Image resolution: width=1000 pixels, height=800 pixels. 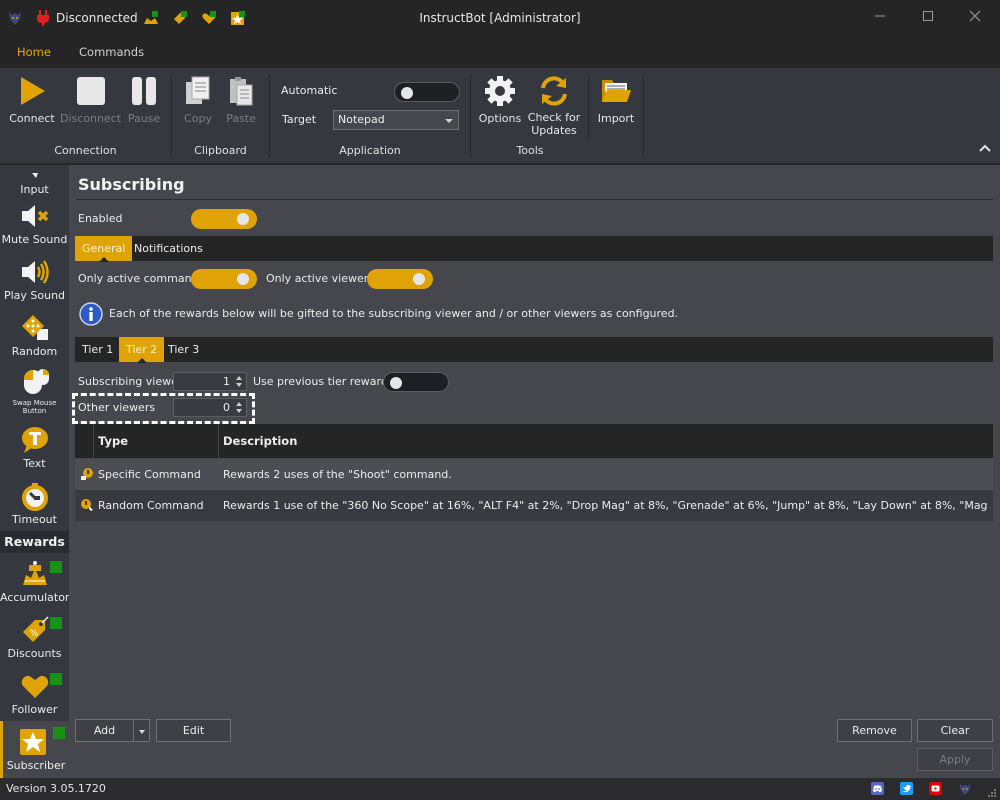 What do you see at coordinates (534, 249) in the screenshot?
I see `settings-tabs: General Notifications` at bounding box center [534, 249].